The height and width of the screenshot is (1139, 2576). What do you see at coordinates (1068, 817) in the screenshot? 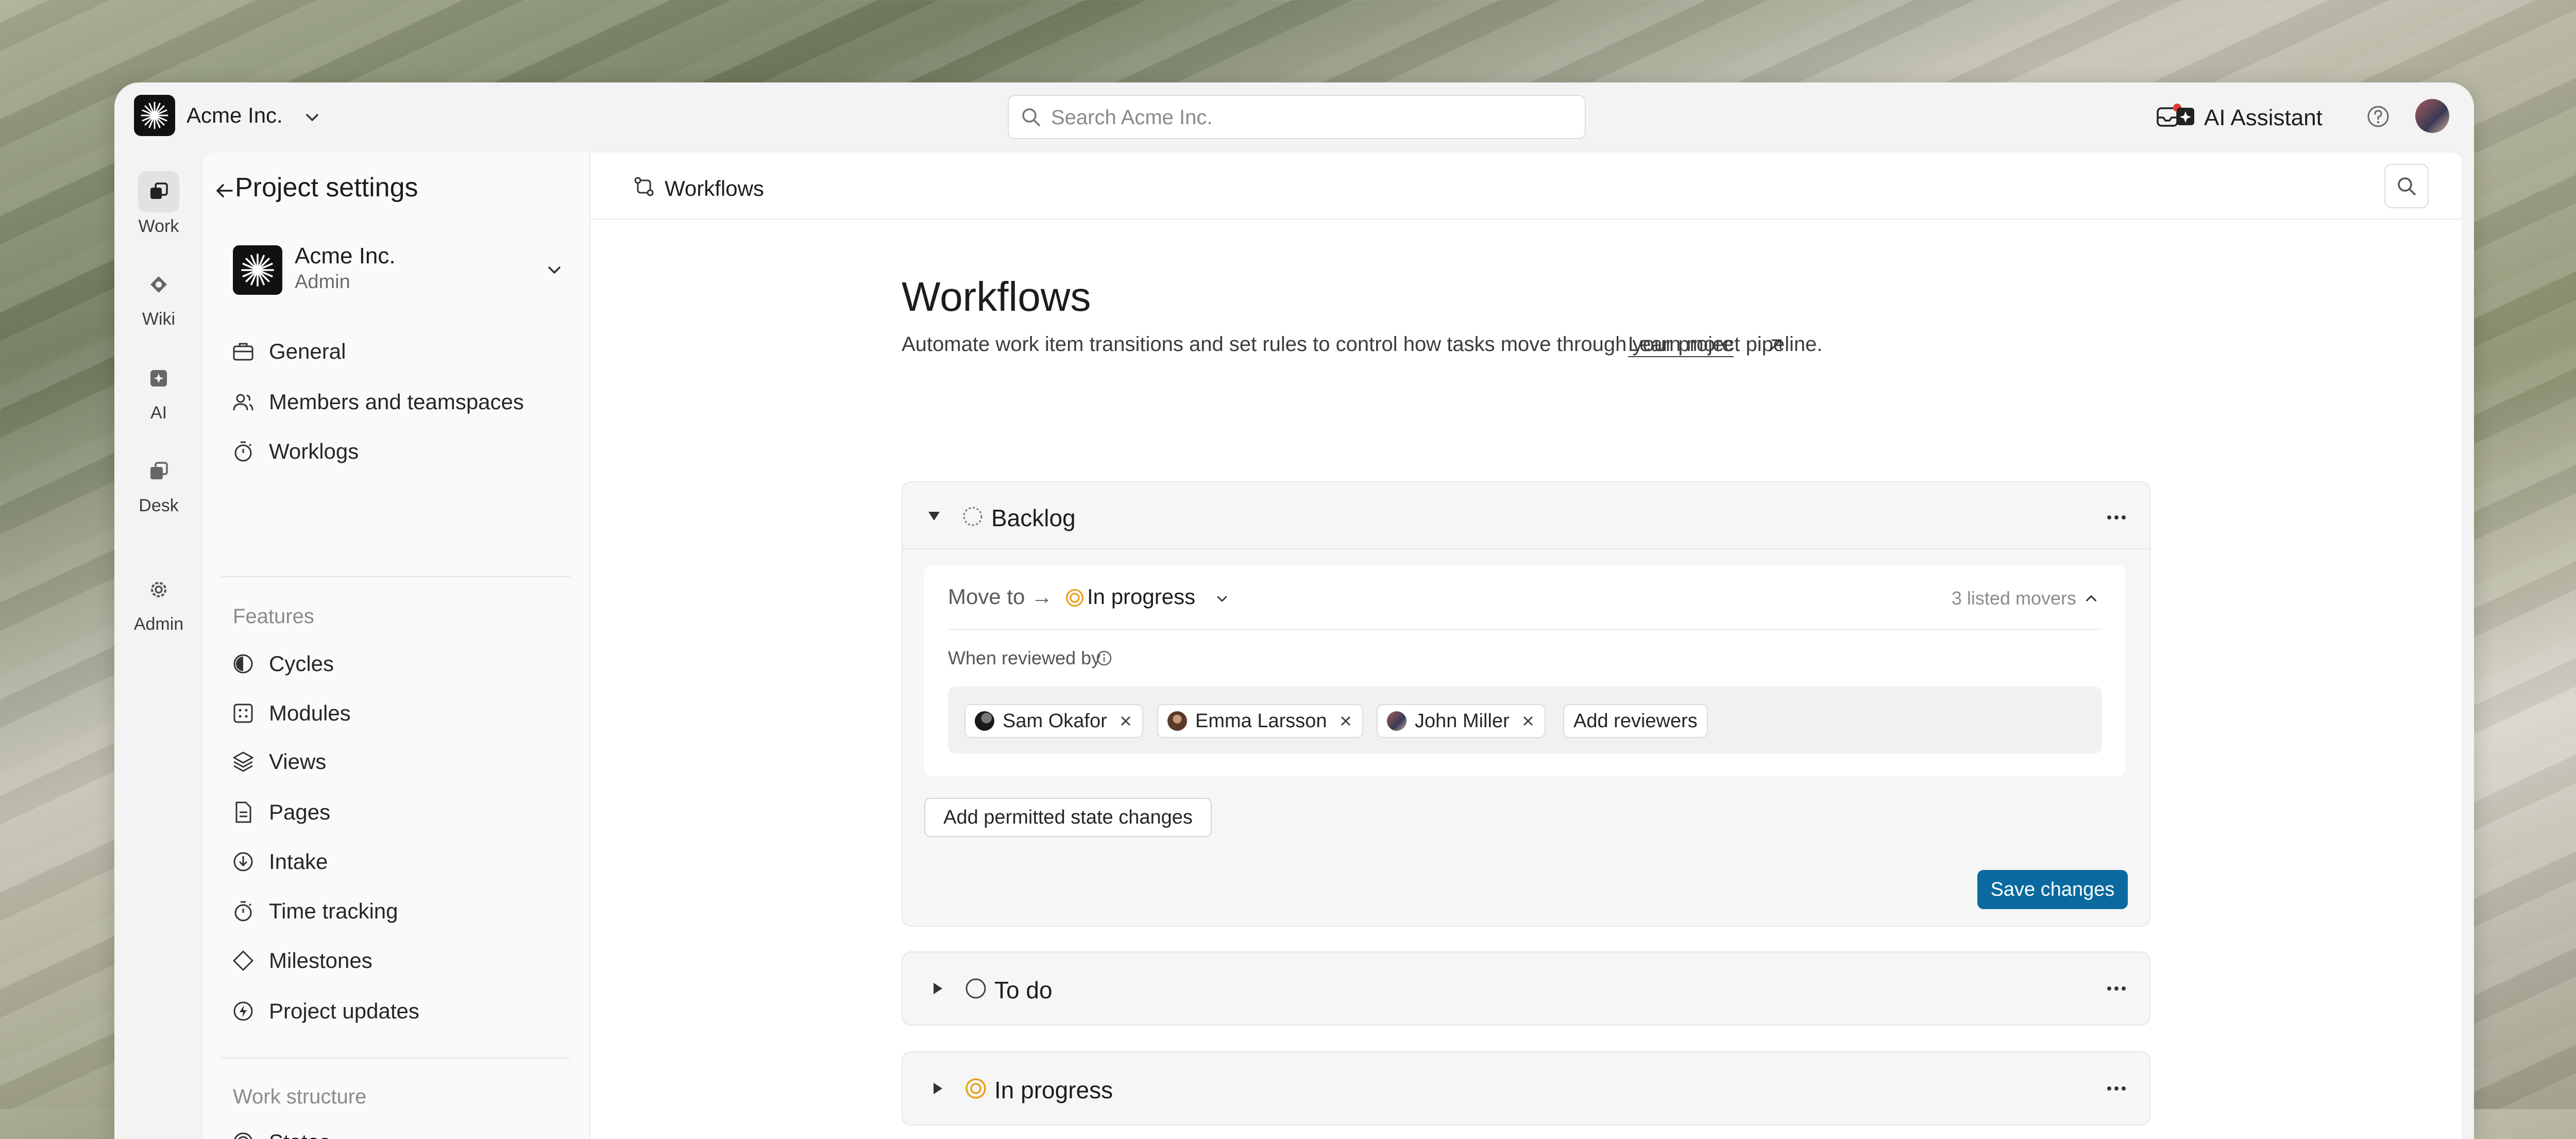
I see `add-permitted-state-changes-button: Add permitted state changes` at bounding box center [1068, 817].